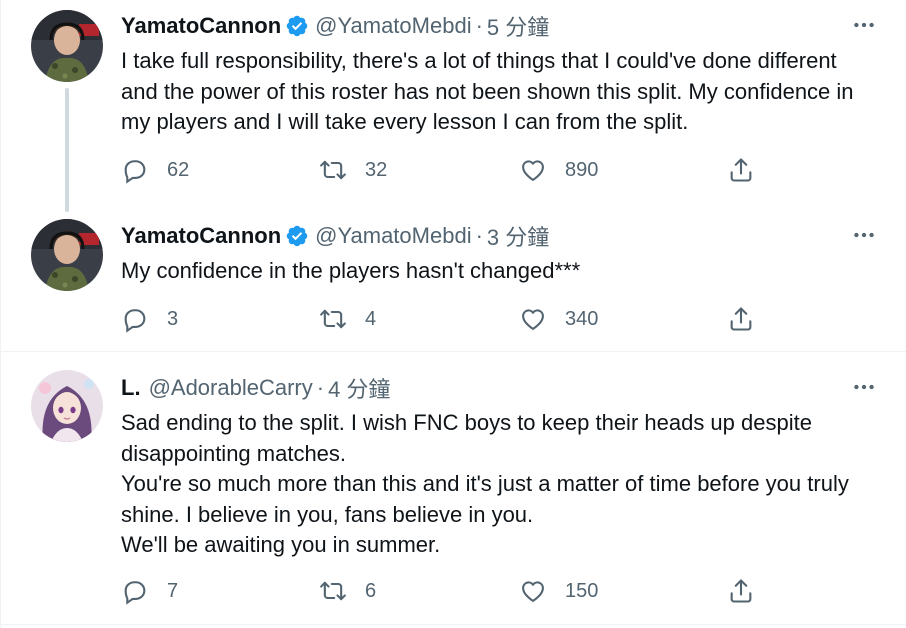 Image resolution: width=906 pixels, height=628 pixels. I want to click on like-button: 340, so click(558, 319).